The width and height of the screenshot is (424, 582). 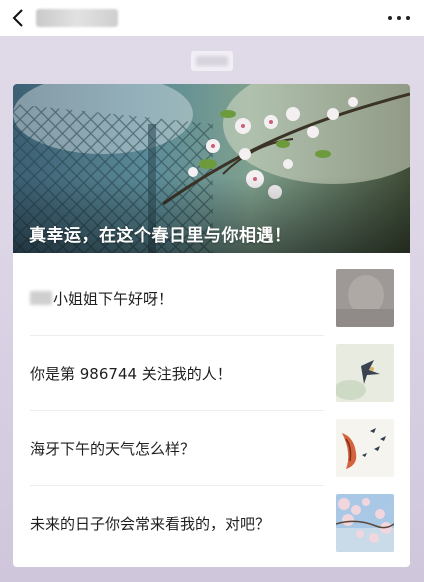 What do you see at coordinates (150, 523) in the screenshot?
I see `article-item-title: 未来的日子你会常来看我的，对吧？` at bounding box center [150, 523].